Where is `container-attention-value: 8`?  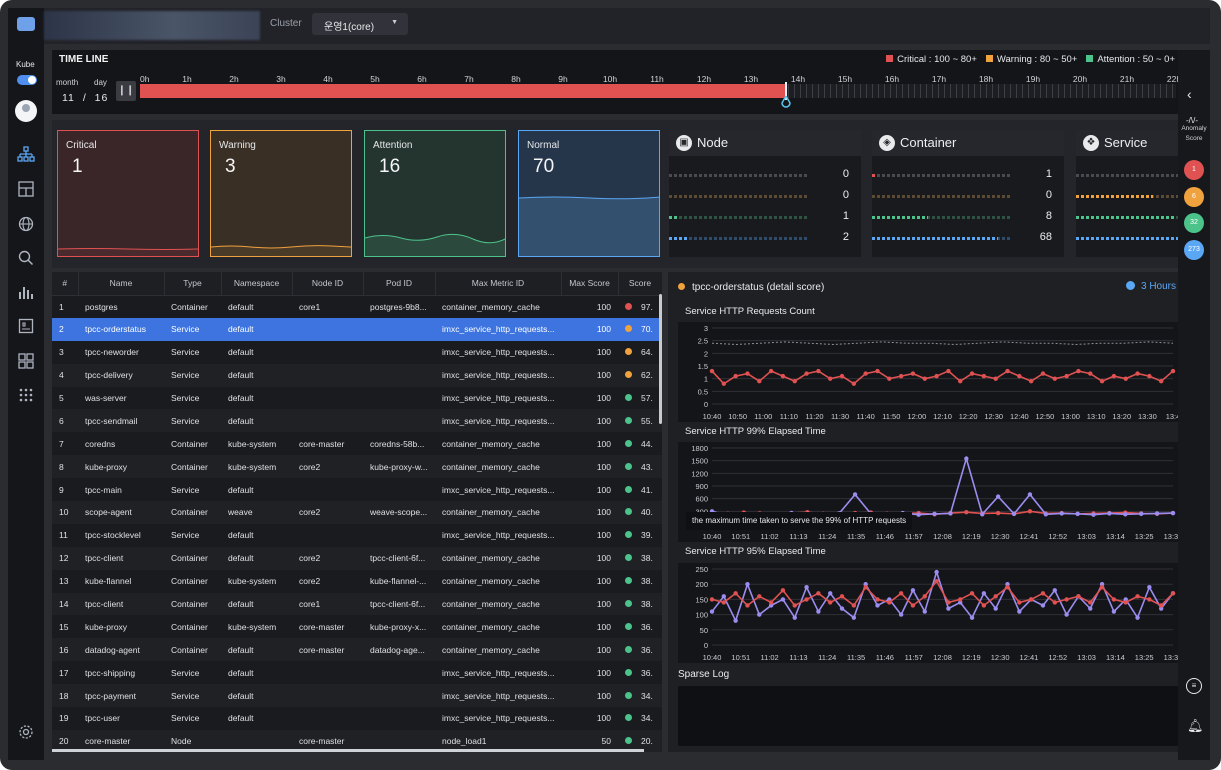 container-attention-value: 8 is located at coordinates (1048, 216).